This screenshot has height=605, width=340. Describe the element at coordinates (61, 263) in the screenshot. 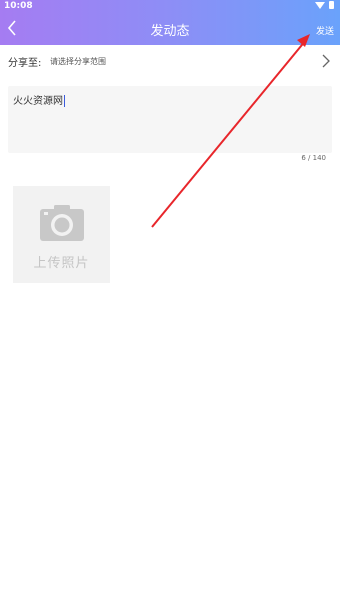

I see `upload-photo-label: 上传照片` at that location.